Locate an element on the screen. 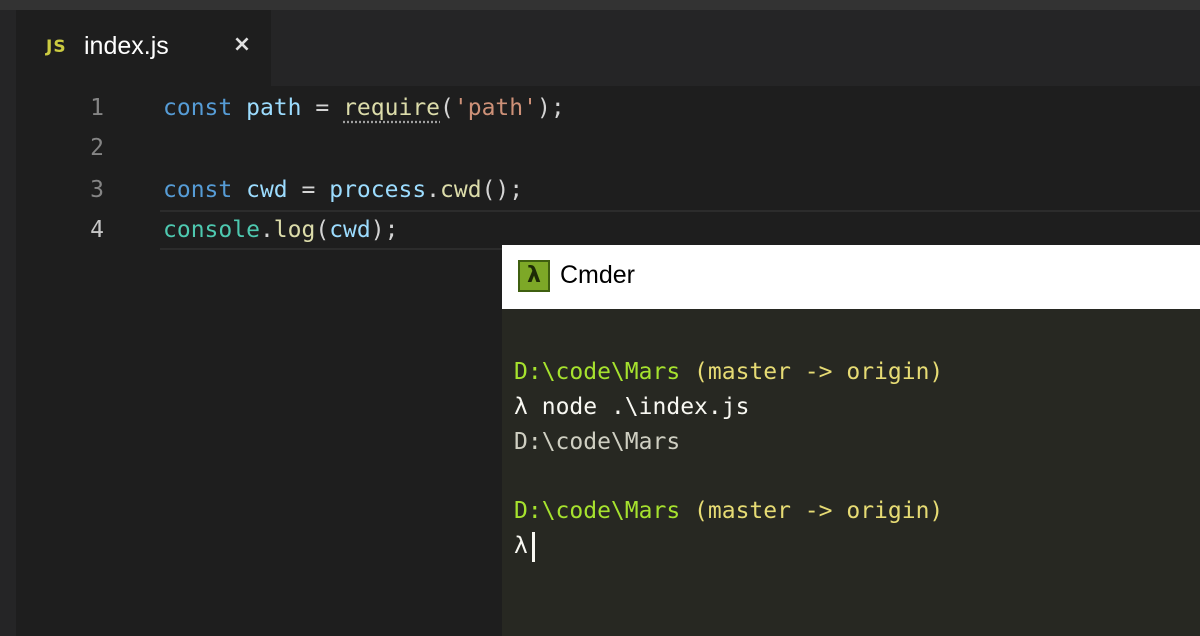 The height and width of the screenshot is (636, 1200). left-bar is located at coordinates (8, 323).